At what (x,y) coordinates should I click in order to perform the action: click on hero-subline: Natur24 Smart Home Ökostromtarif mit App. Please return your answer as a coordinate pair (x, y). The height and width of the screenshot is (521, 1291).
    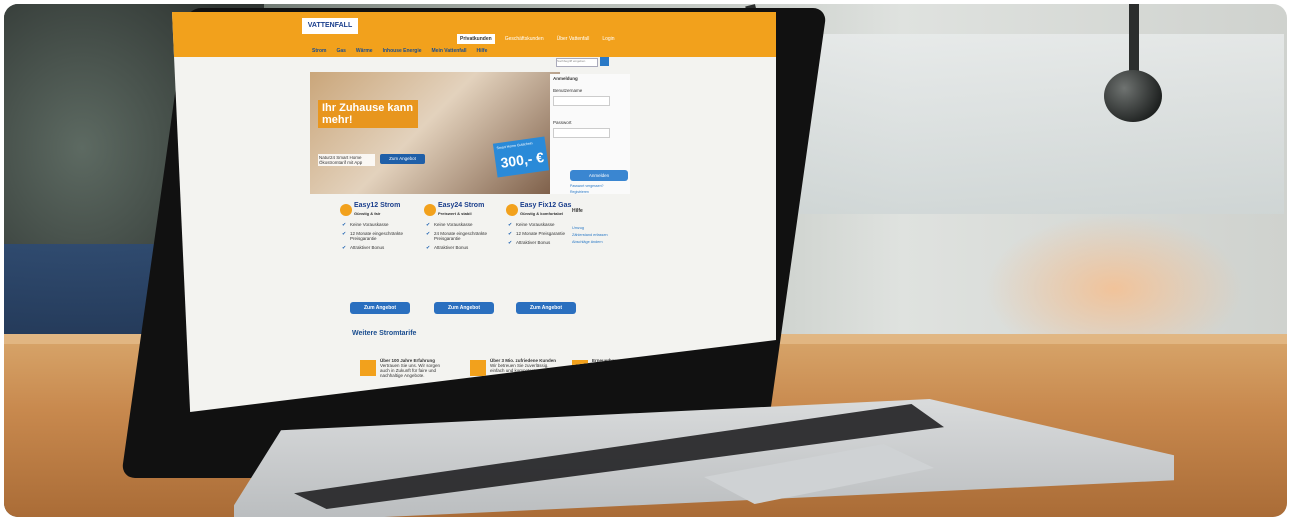
    Looking at the image, I should click on (346, 160).